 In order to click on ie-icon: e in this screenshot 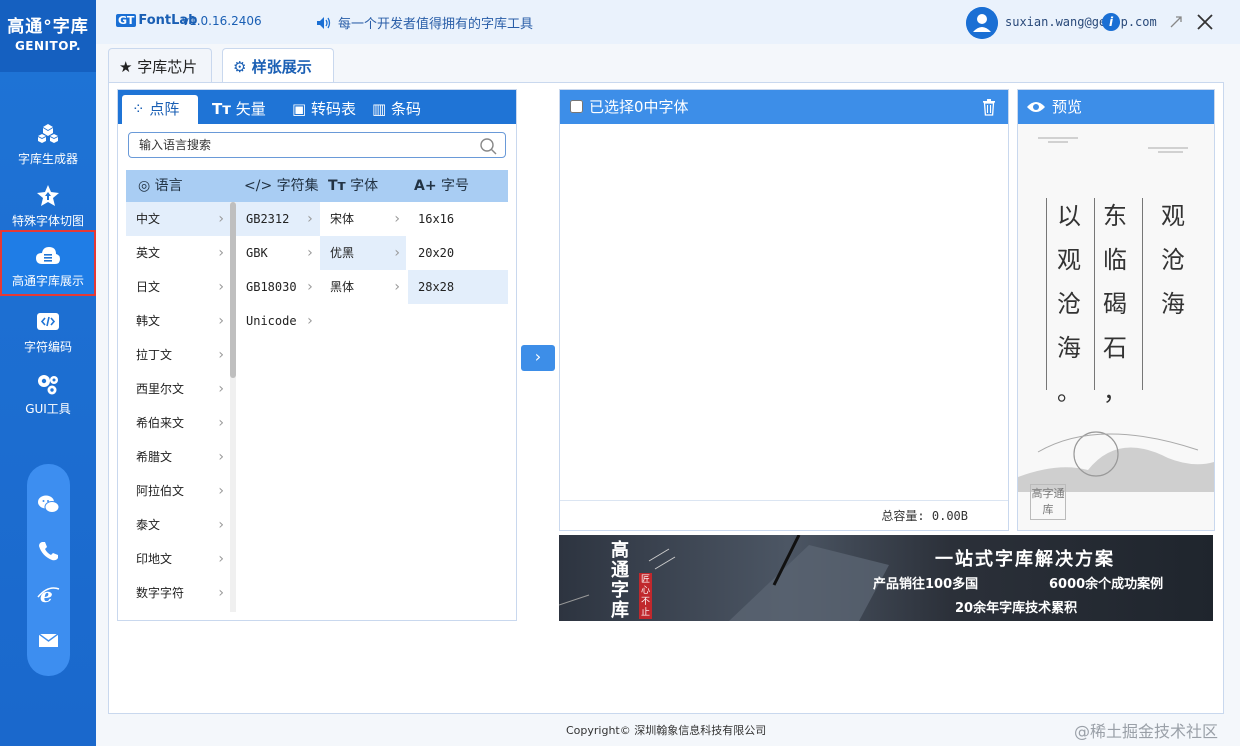, I will do `click(48, 595)`.